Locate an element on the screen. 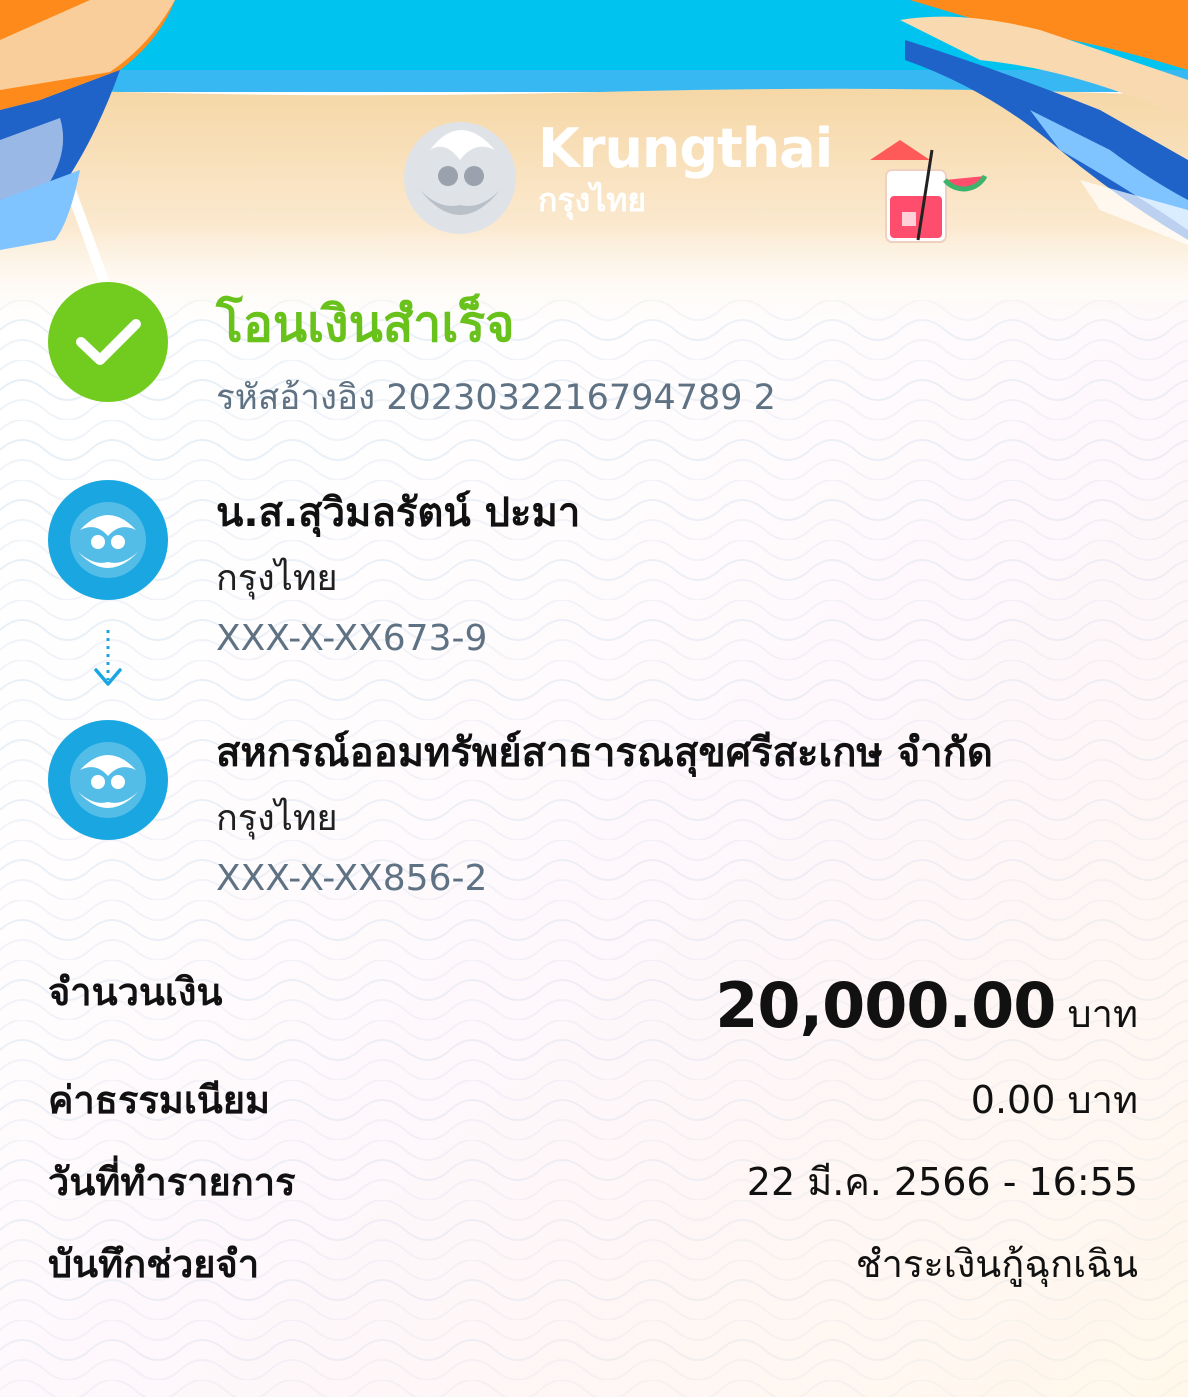 This screenshot has height=1397, width=1188. brand-name-th: กรุงไทย is located at coordinates (592, 200).